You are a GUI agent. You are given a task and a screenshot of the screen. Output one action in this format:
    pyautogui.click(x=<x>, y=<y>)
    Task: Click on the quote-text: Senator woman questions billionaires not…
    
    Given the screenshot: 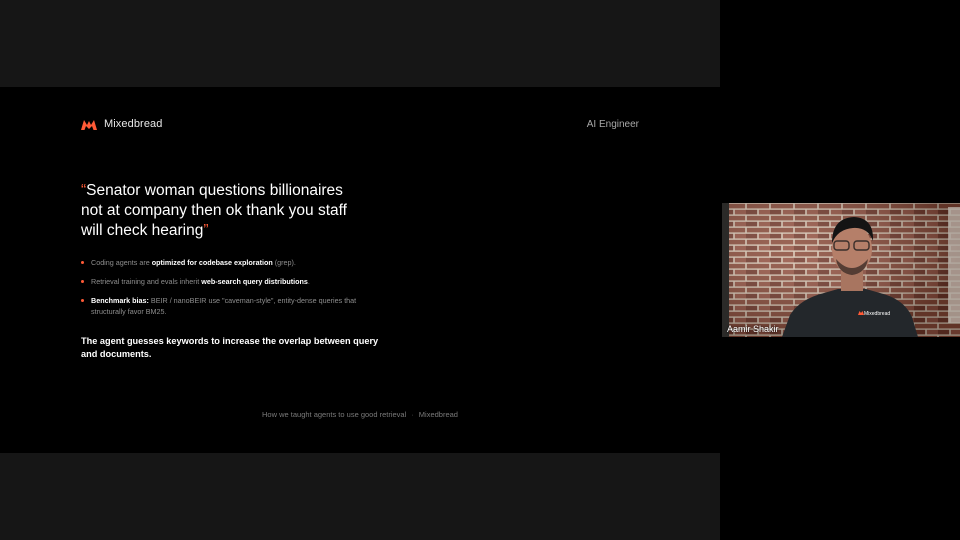 What is the action you would take?
    pyautogui.click(x=214, y=210)
    